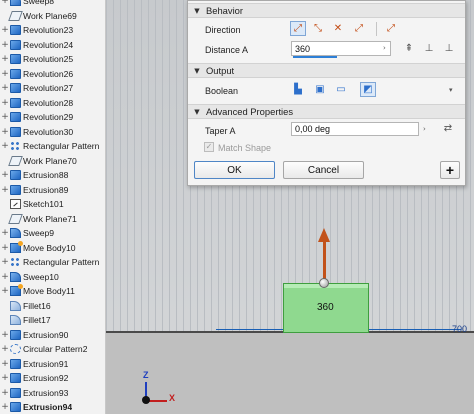 This screenshot has width=474, height=414. I want to click on apply-plus-button: +, so click(450, 170).